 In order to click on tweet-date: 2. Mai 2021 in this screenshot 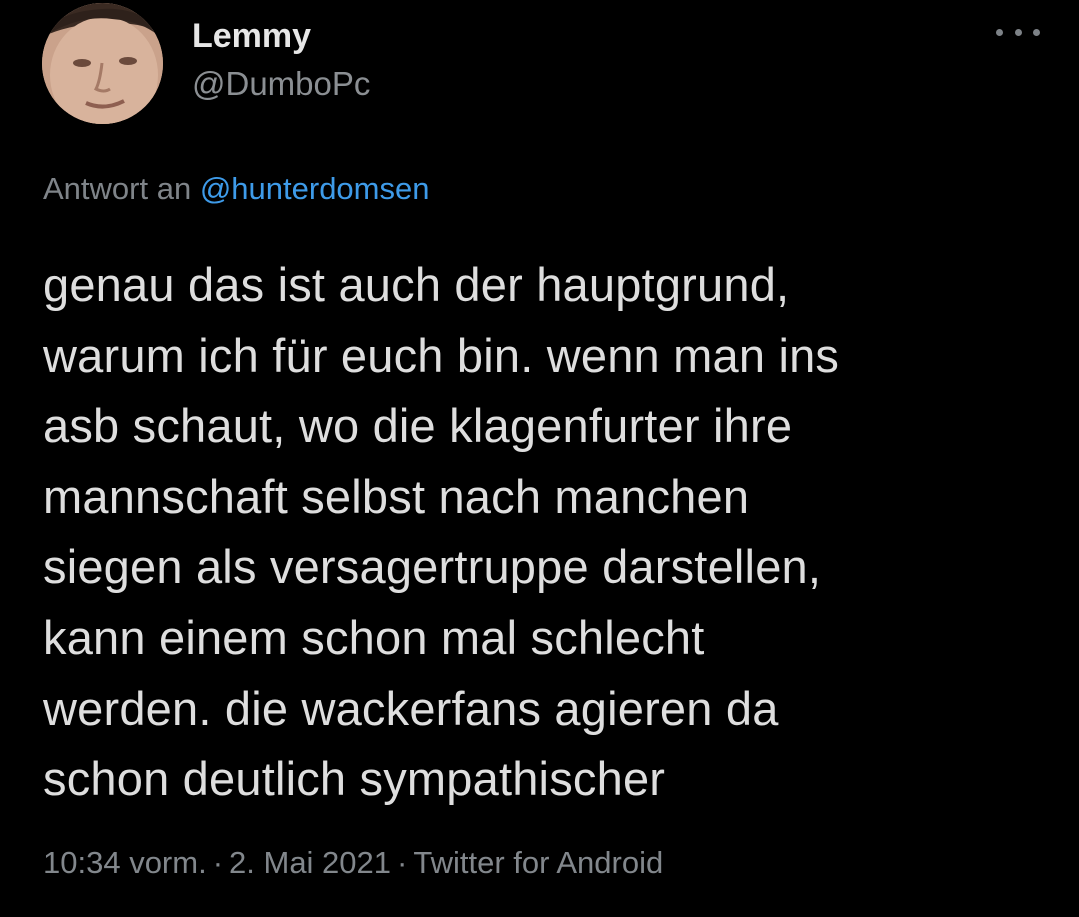, I will do `click(310, 862)`.